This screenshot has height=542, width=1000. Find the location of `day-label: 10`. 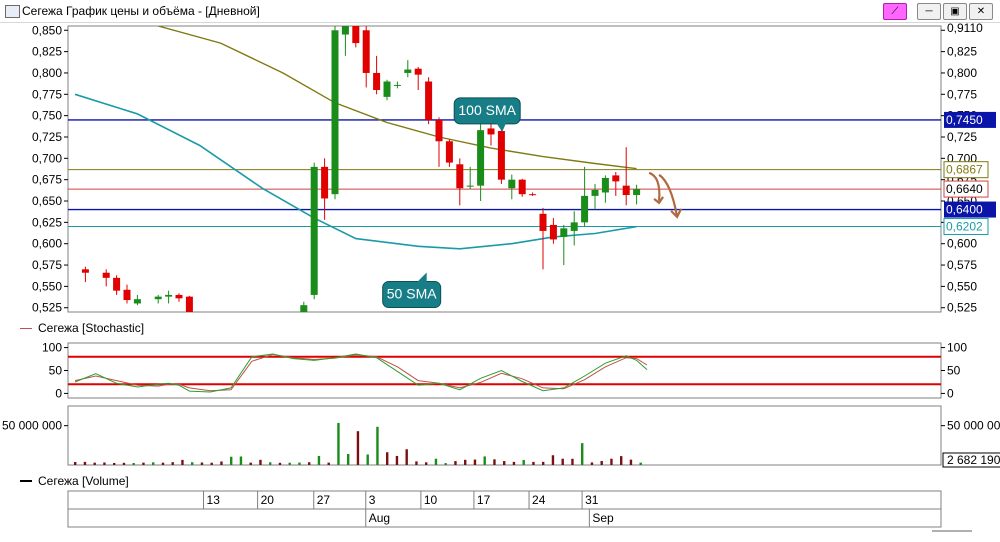

day-label: 10 is located at coordinates (431, 500).